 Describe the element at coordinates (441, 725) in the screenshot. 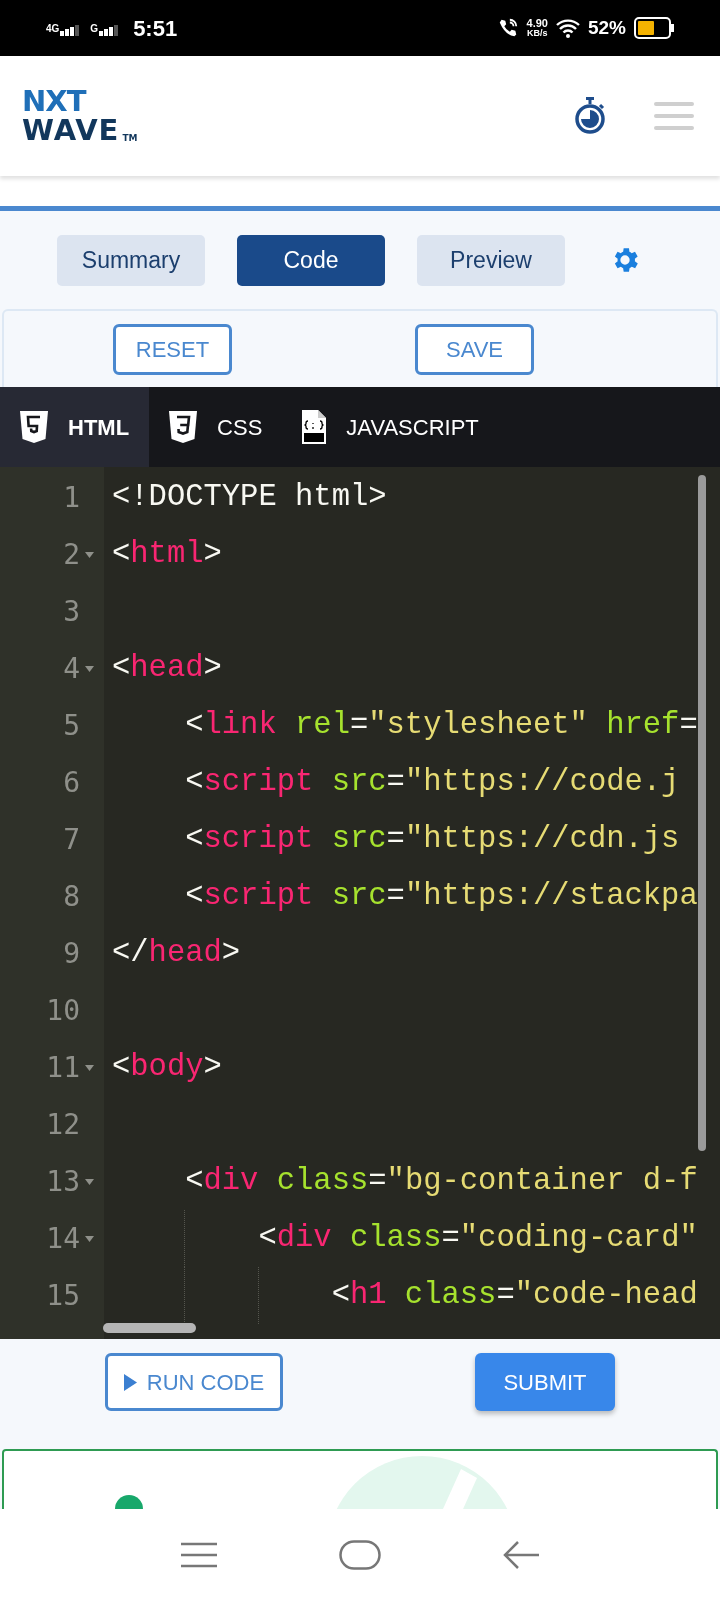

I see `code-line: <link rel="stylesheet" href=` at that location.